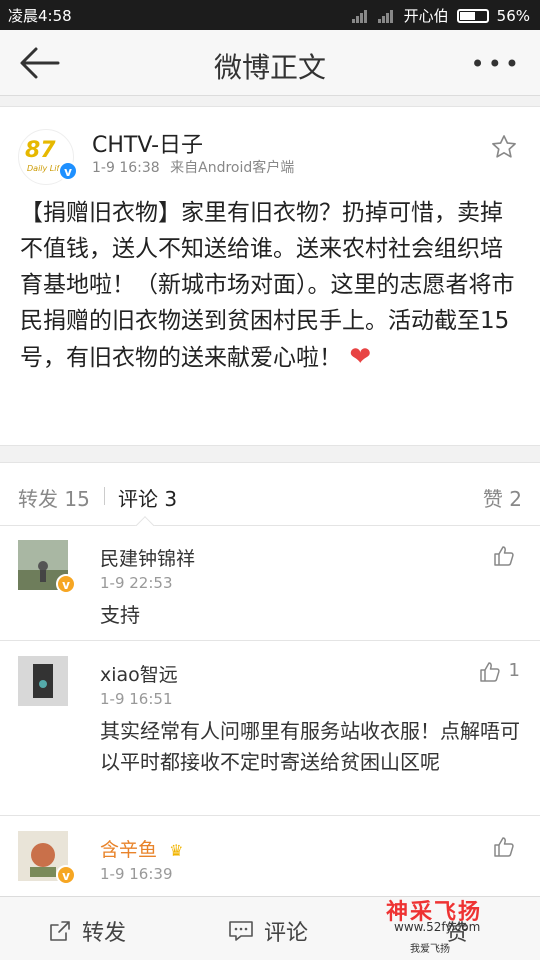 The height and width of the screenshot is (960, 540). Describe the element at coordinates (40, 16) in the screenshot. I see `status-time: 凌晨4:58` at that location.